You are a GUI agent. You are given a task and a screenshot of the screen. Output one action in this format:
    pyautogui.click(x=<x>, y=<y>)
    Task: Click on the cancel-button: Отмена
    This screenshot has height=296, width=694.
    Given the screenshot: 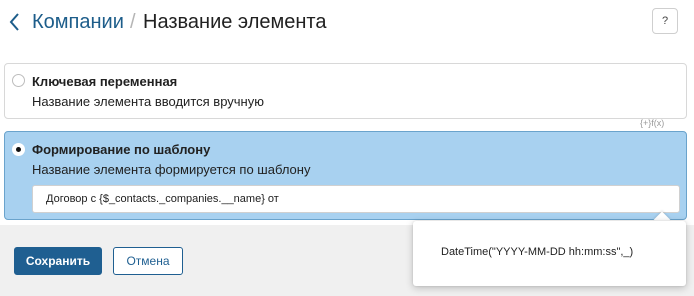 What is the action you would take?
    pyautogui.click(x=148, y=261)
    